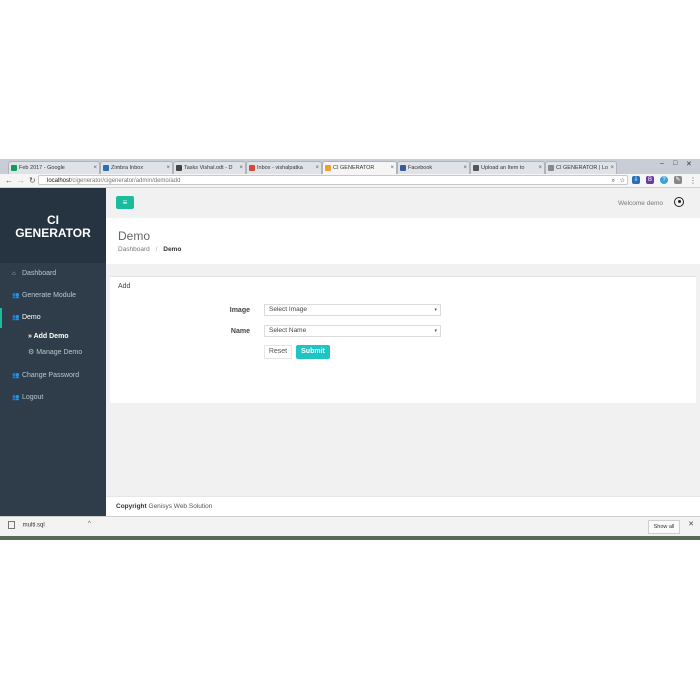  I want to click on bookmark-star-icon: ☆, so click(622, 181).